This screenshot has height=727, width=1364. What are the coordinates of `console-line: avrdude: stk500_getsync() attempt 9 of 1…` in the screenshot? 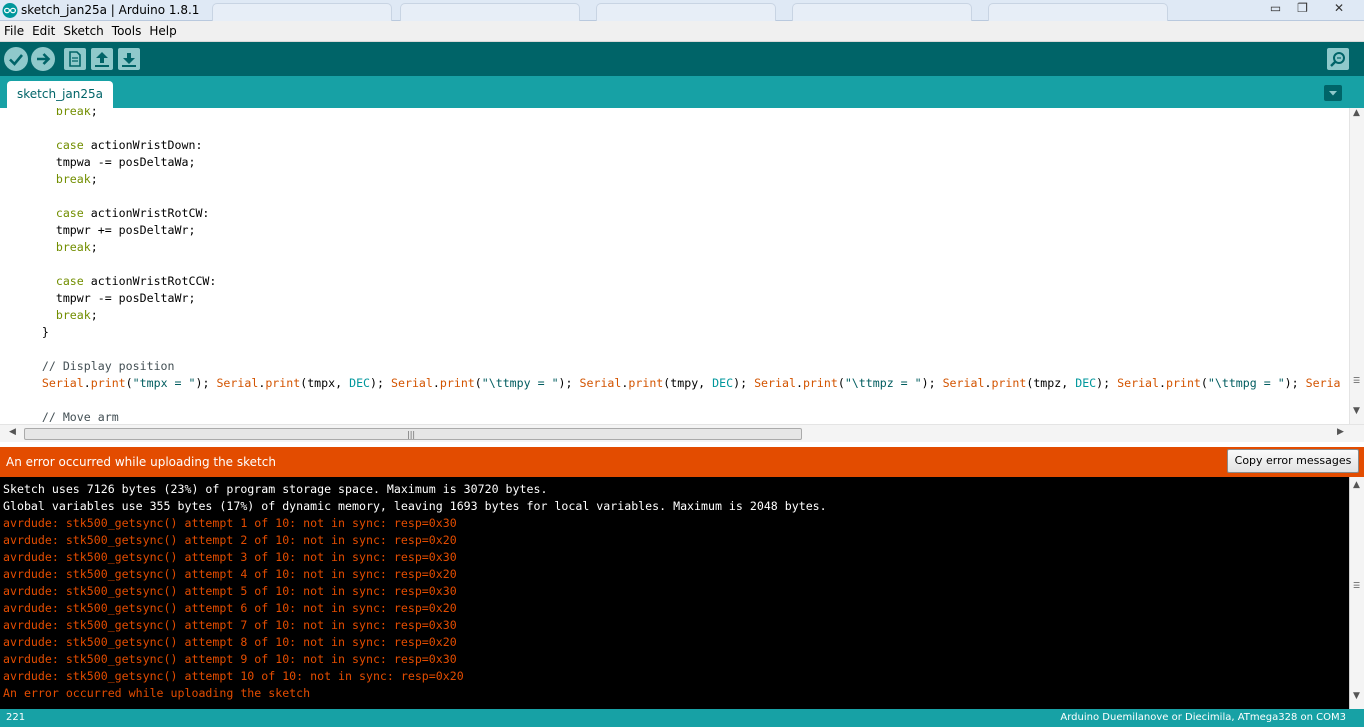 It's located at (230, 659).